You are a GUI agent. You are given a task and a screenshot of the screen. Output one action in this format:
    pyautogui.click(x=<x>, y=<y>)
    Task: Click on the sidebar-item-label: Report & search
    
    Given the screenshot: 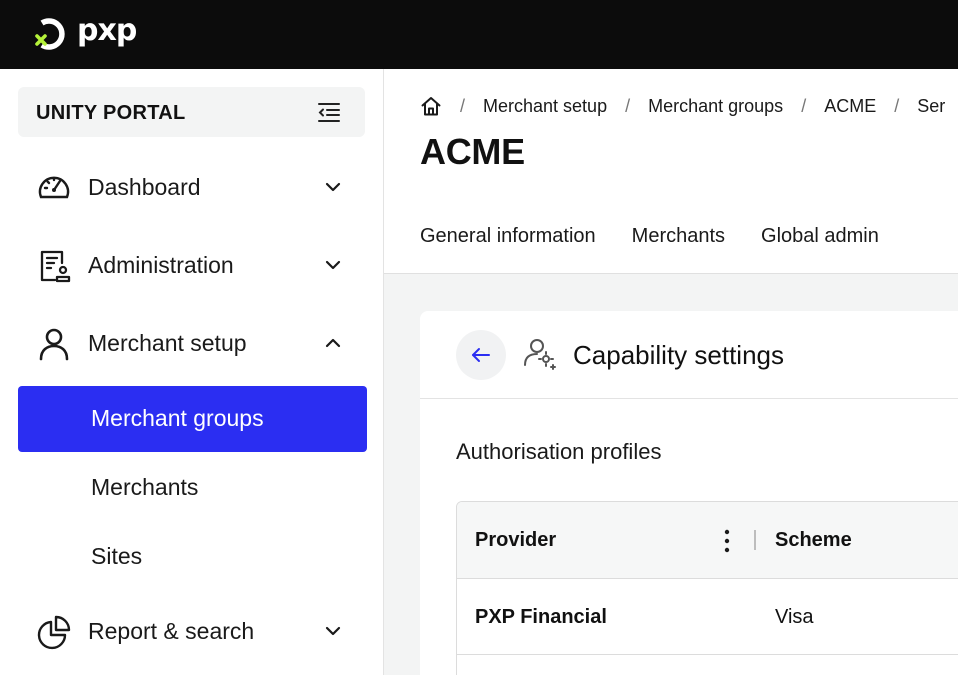 What is the action you would take?
    pyautogui.click(x=171, y=631)
    